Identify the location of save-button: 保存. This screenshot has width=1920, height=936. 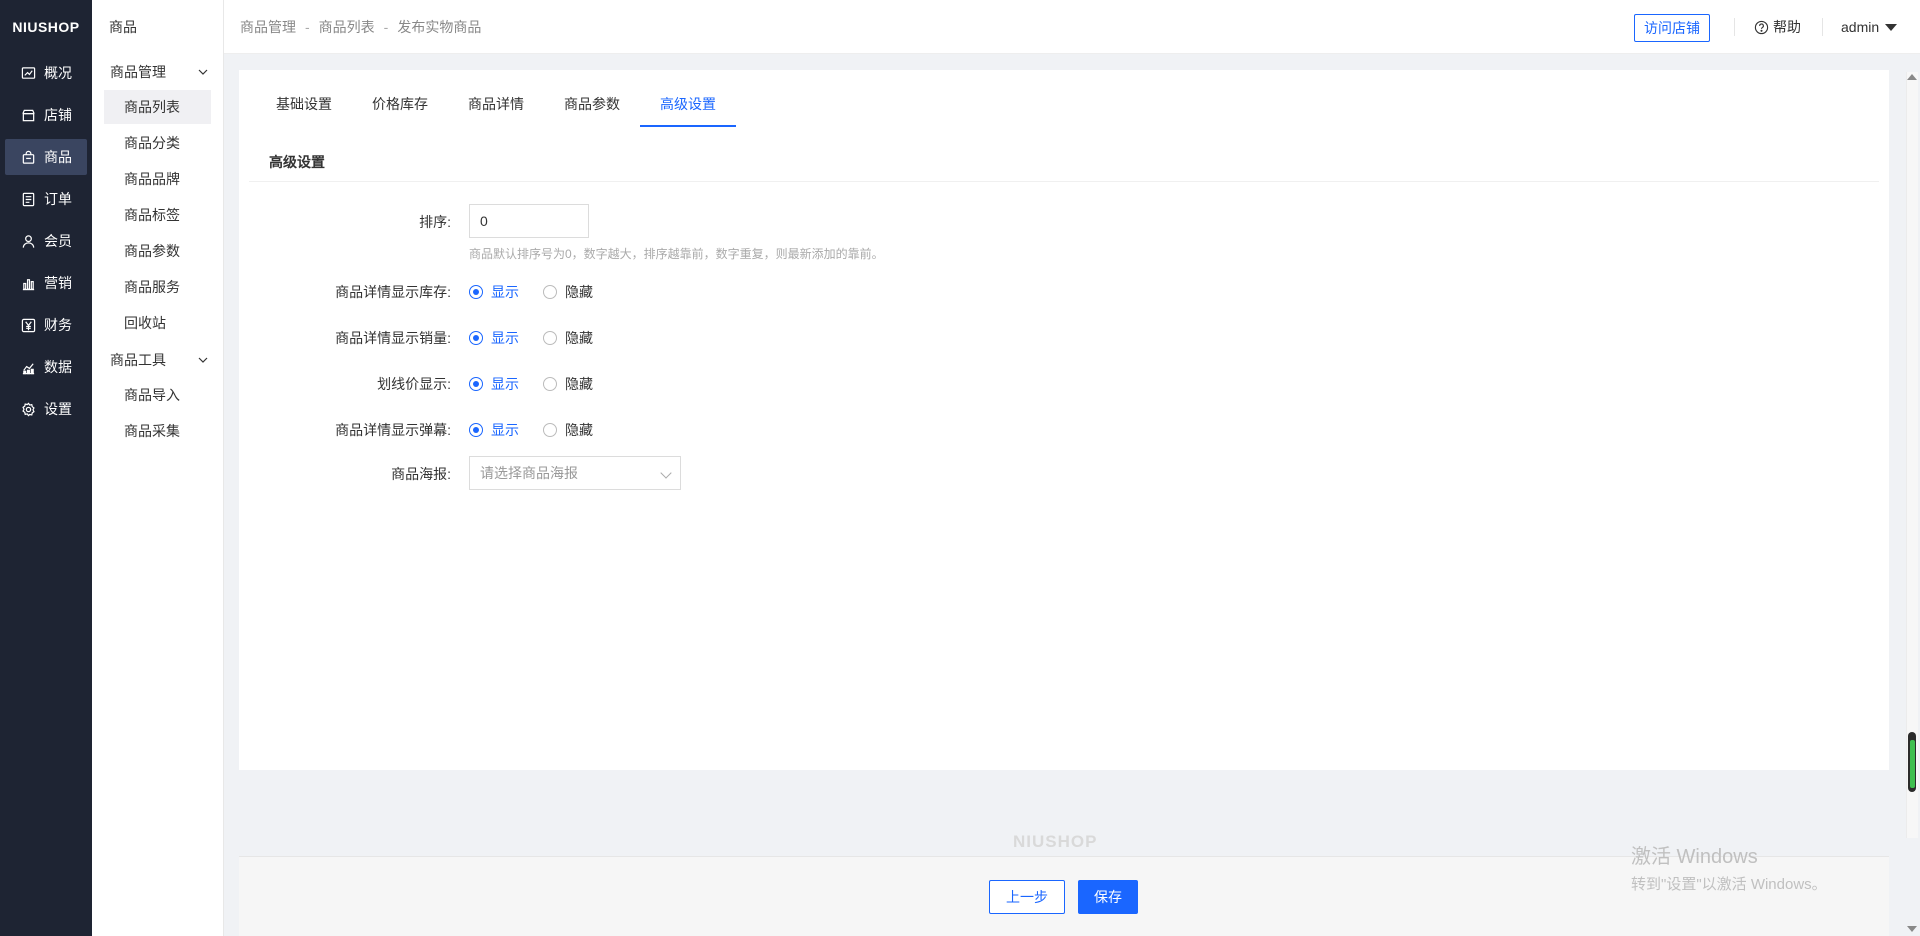
(1108, 897).